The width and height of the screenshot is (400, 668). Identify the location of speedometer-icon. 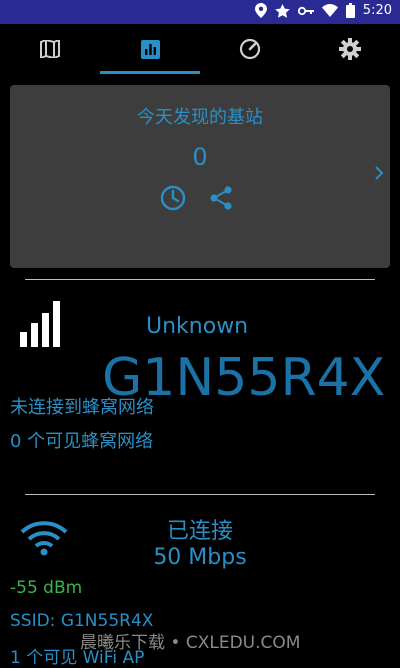
(250, 49).